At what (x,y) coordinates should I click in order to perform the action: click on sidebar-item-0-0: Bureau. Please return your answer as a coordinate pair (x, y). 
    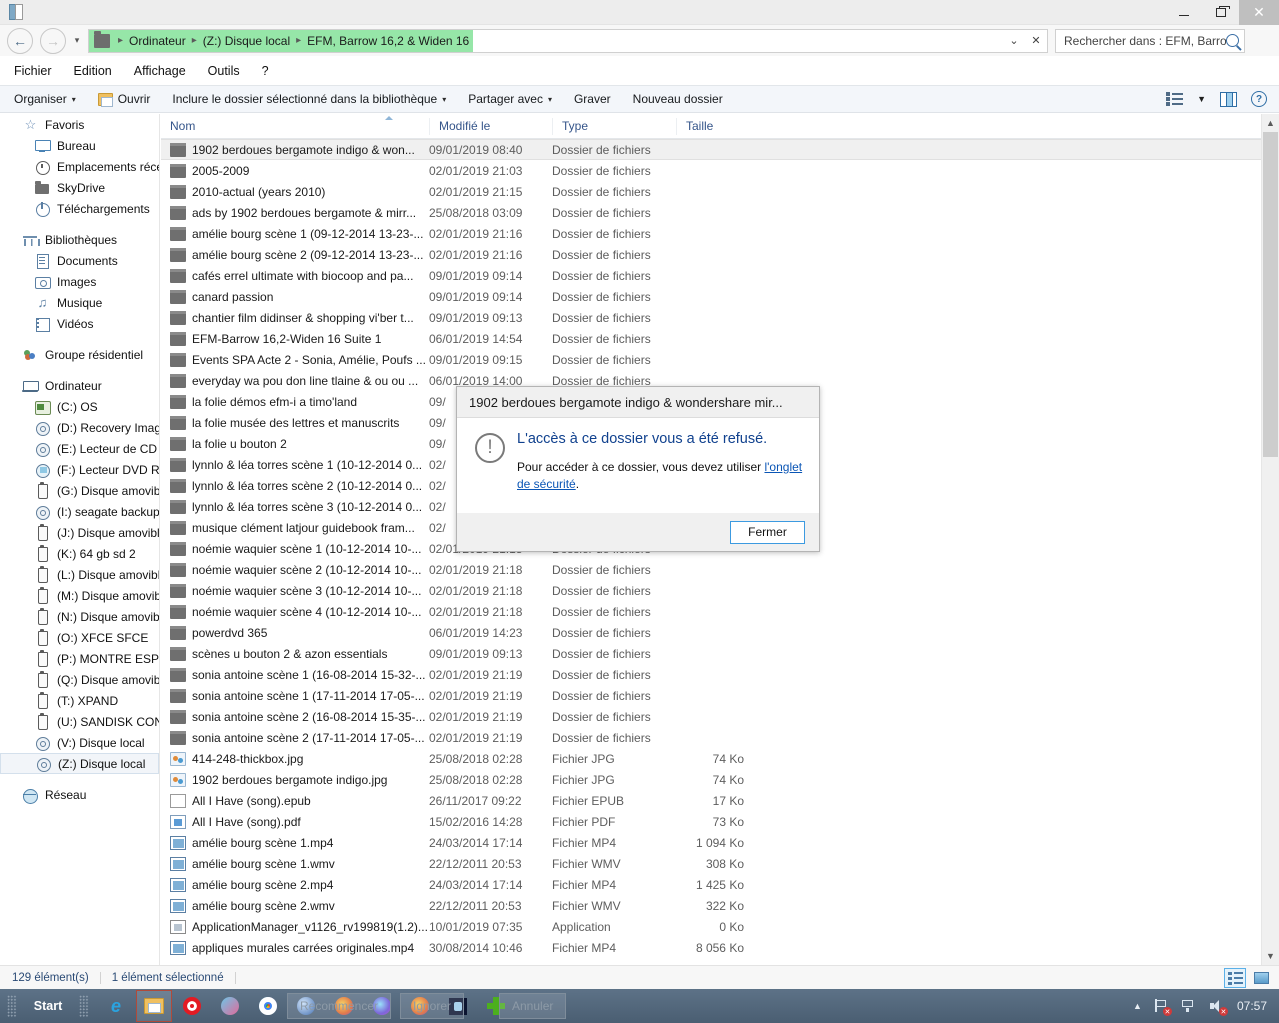
    Looking at the image, I should click on (79, 145).